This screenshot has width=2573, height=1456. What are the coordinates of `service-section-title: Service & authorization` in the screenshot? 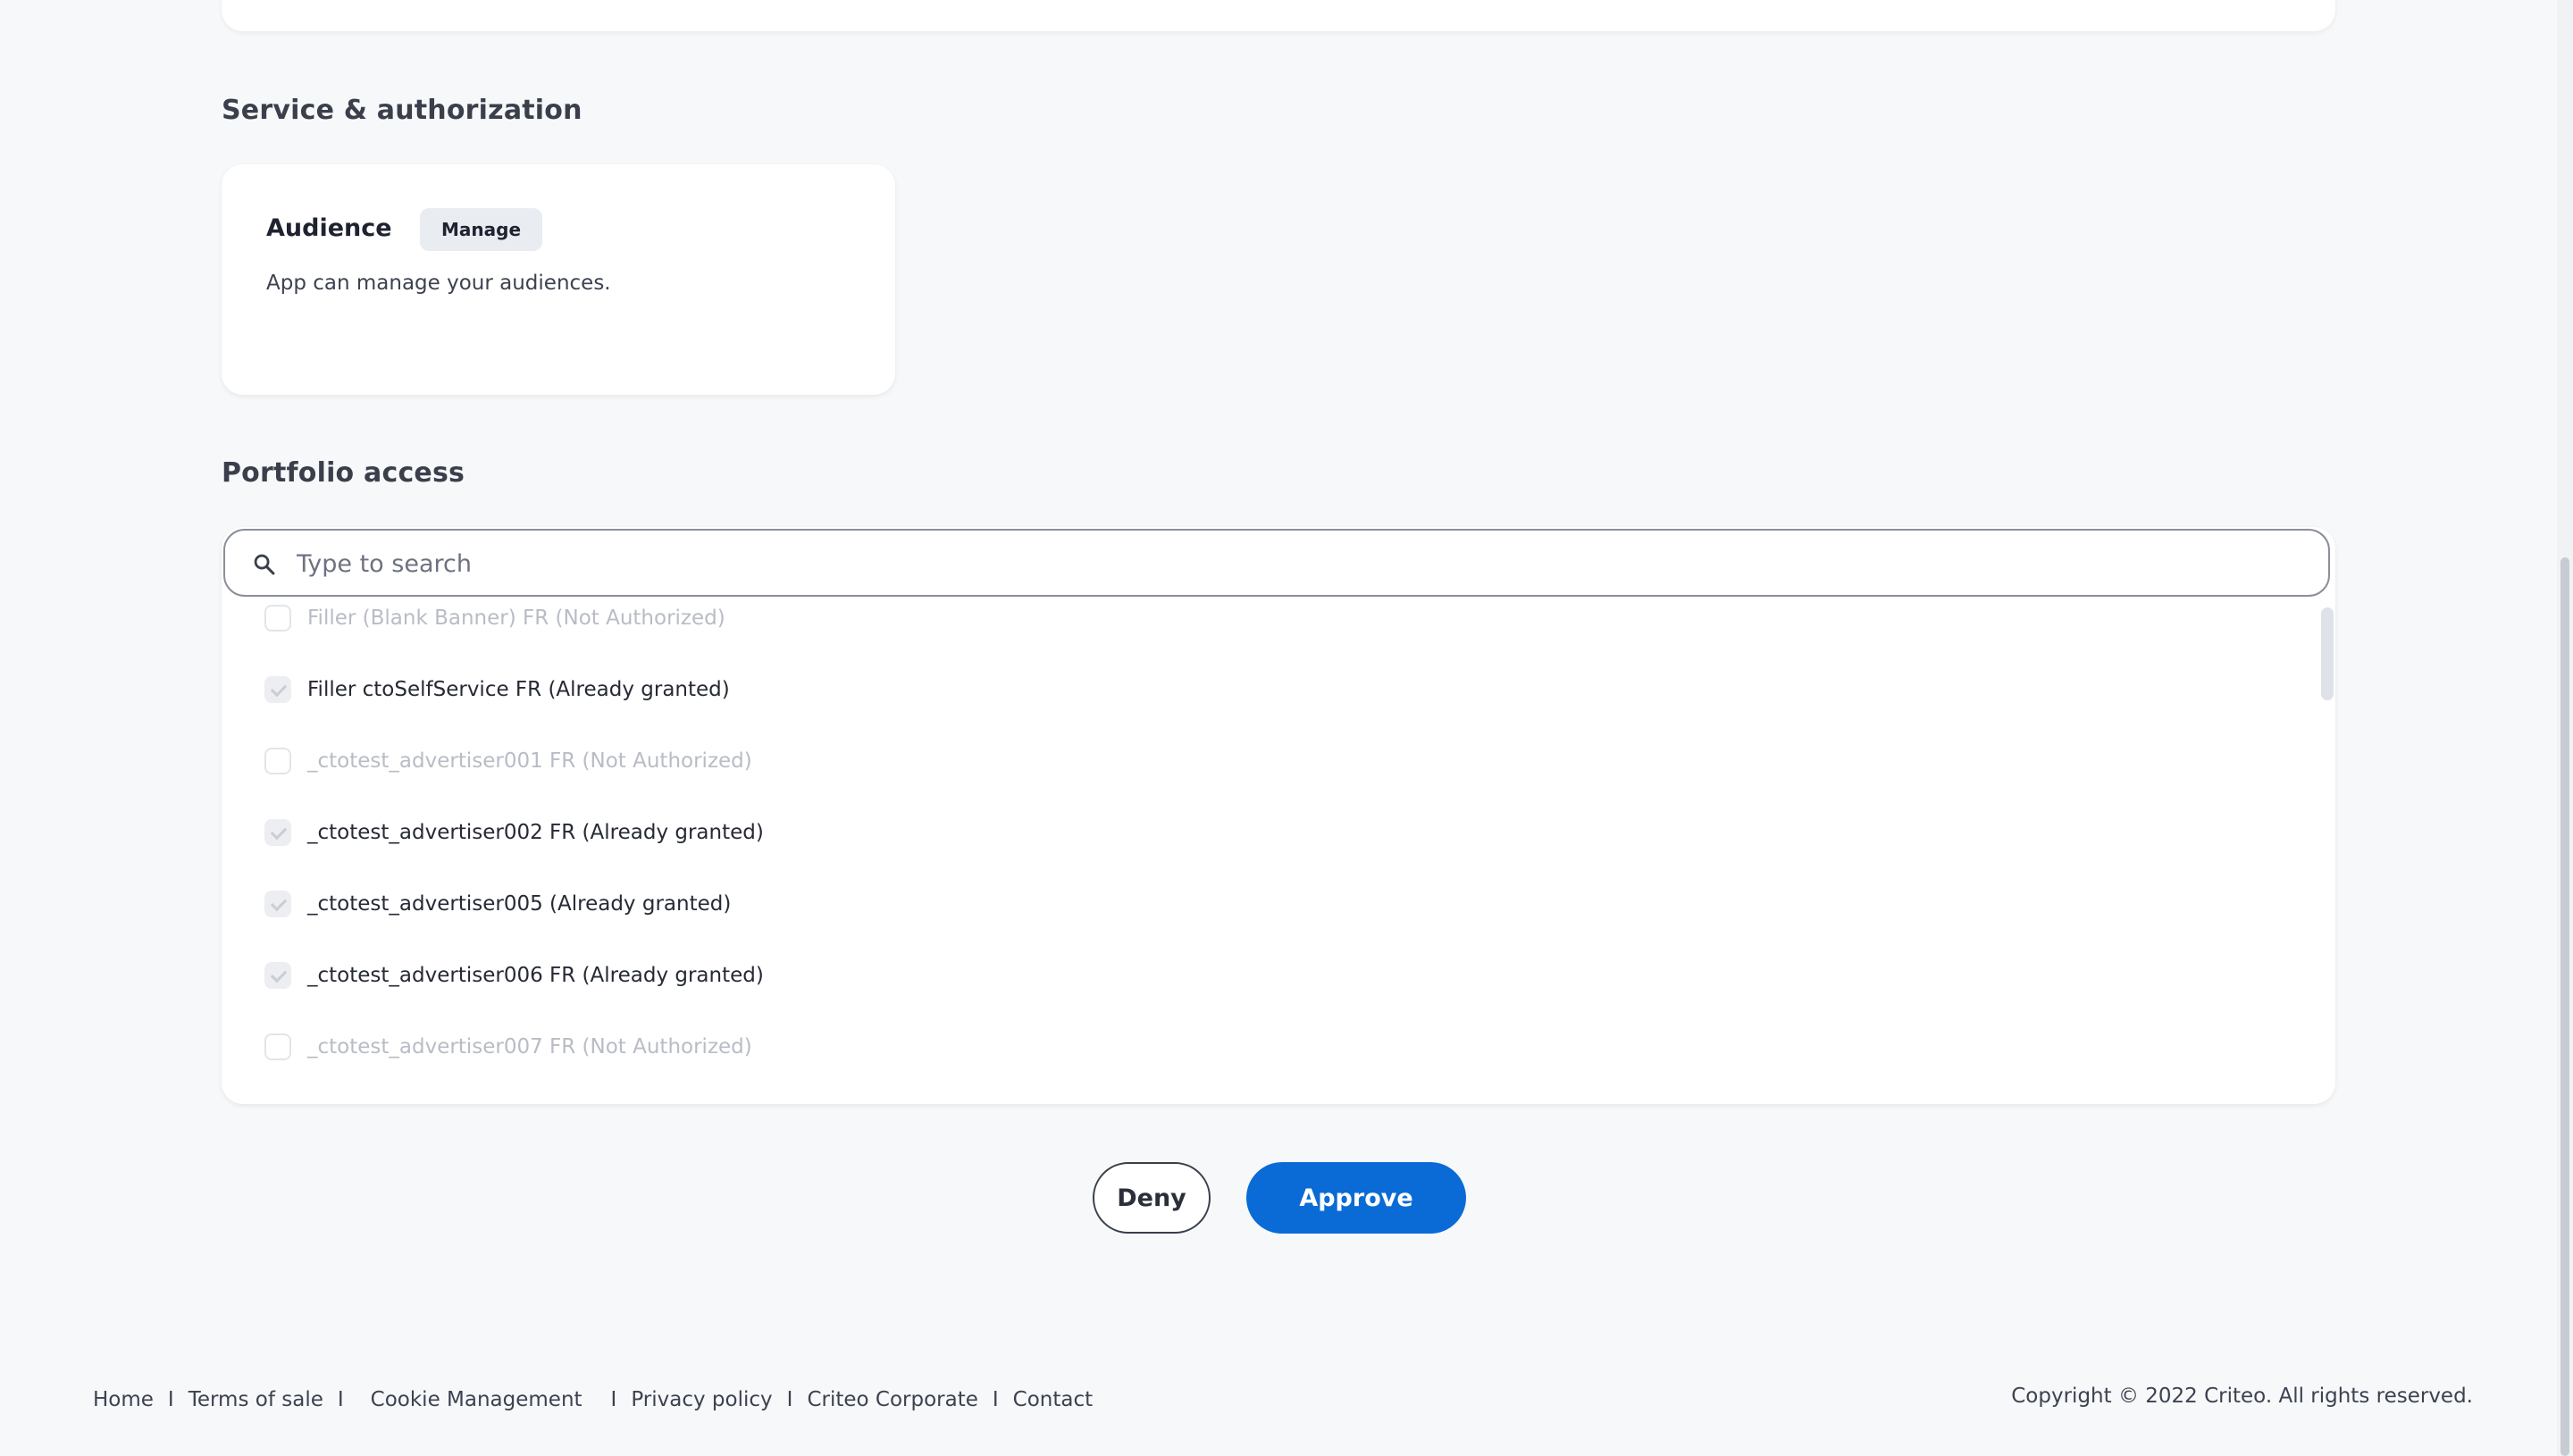 It's located at (402, 110).